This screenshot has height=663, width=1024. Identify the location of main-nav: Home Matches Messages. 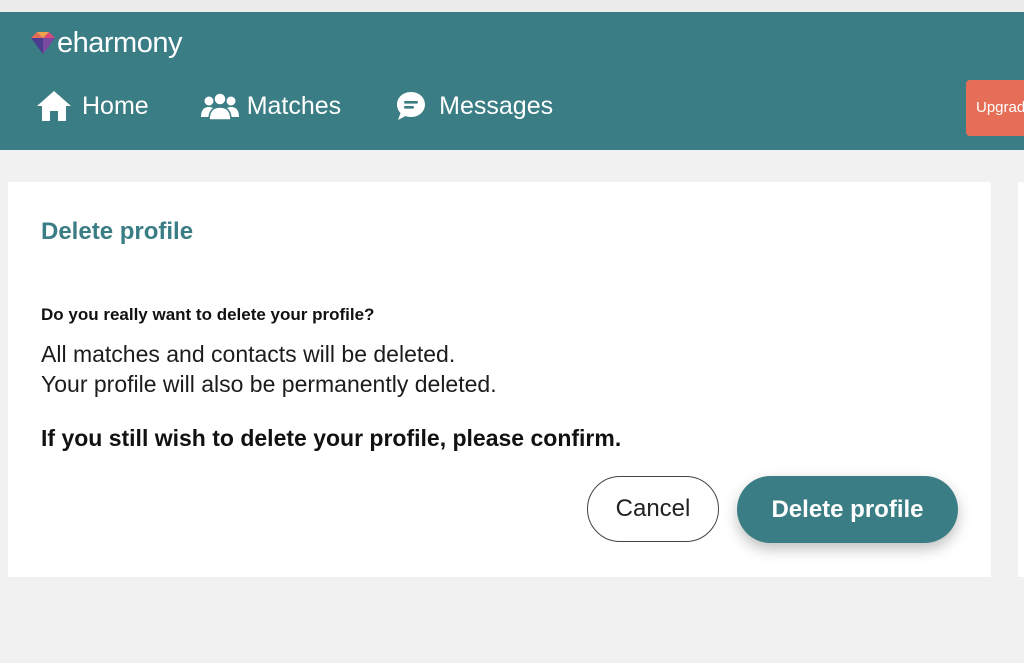
(294, 106).